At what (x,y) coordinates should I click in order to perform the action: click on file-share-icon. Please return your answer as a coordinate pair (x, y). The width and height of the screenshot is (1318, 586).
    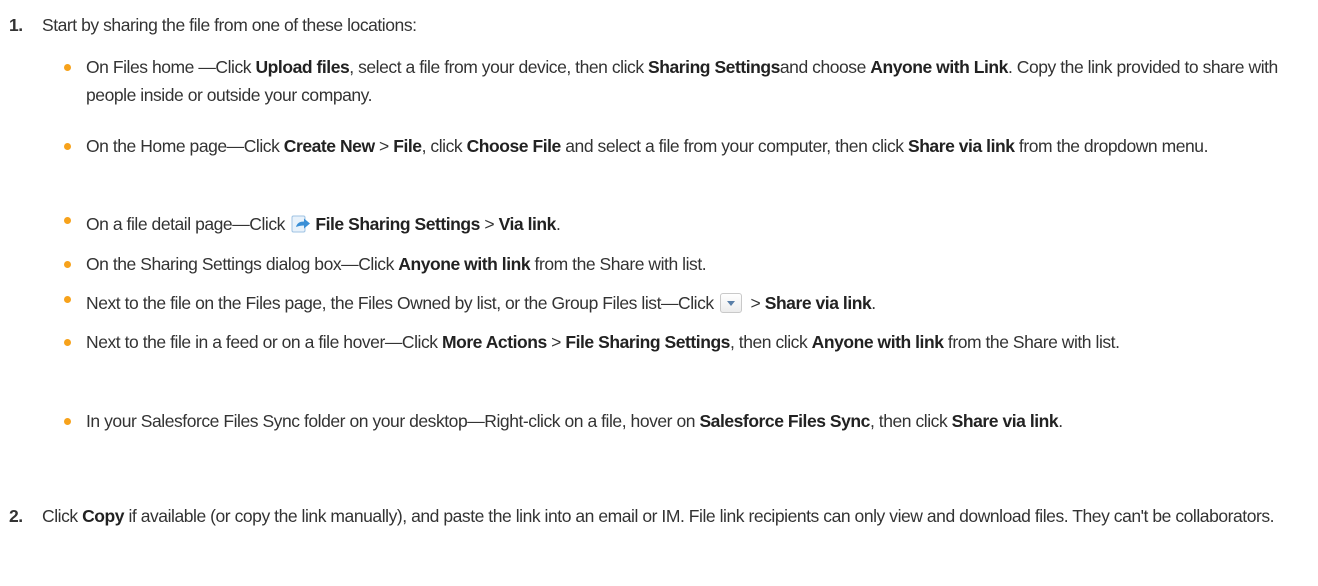
    Looking at the image, I should click on (301, 224).